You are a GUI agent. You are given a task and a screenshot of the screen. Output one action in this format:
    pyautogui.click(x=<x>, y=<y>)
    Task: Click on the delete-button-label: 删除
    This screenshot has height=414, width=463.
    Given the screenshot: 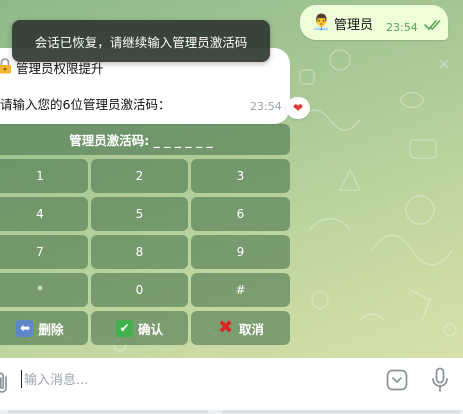 What is the action you would take?
    pyautogui.click(x=51, y=329)
    